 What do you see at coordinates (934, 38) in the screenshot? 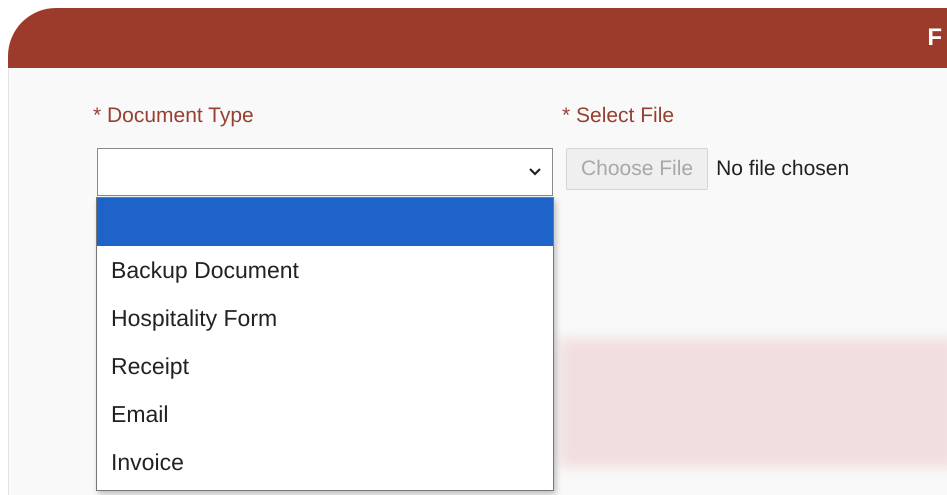
I see `header-title: F` at bounding box center [934, 38].